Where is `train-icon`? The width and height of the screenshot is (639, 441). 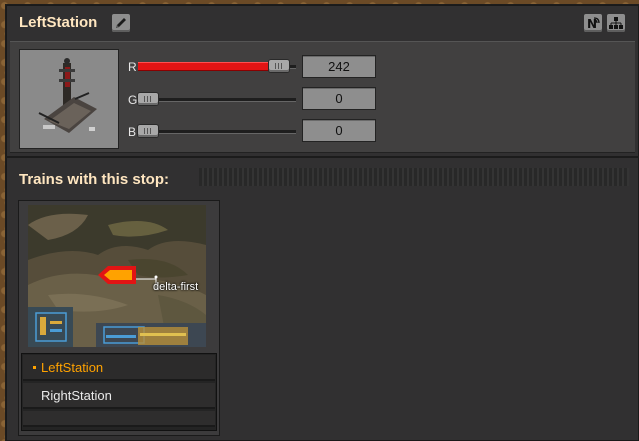 train-icon is located at coordinates (117, 275).